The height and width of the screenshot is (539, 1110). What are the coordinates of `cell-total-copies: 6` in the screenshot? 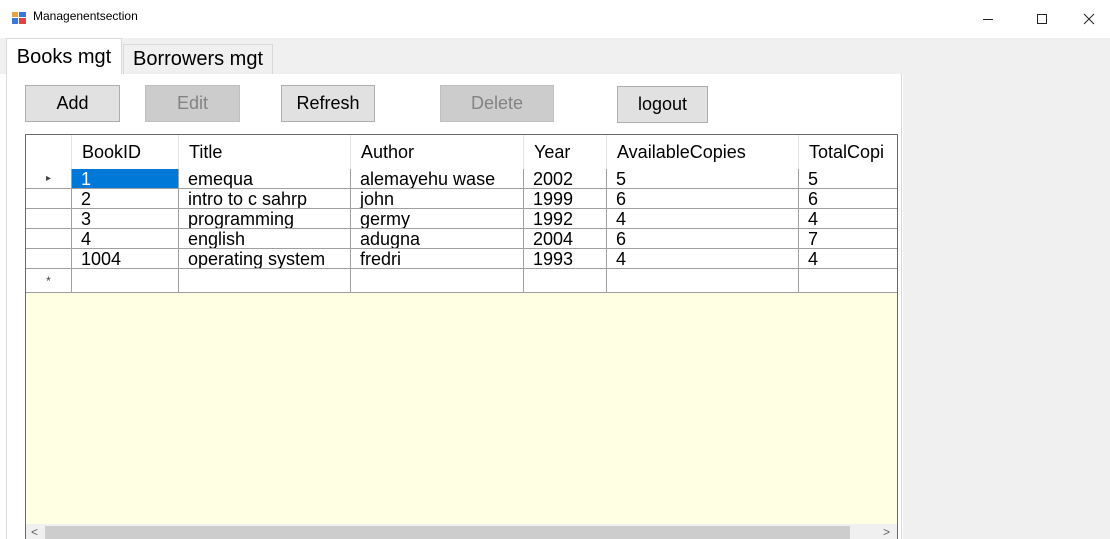 It's located at (848, 199).